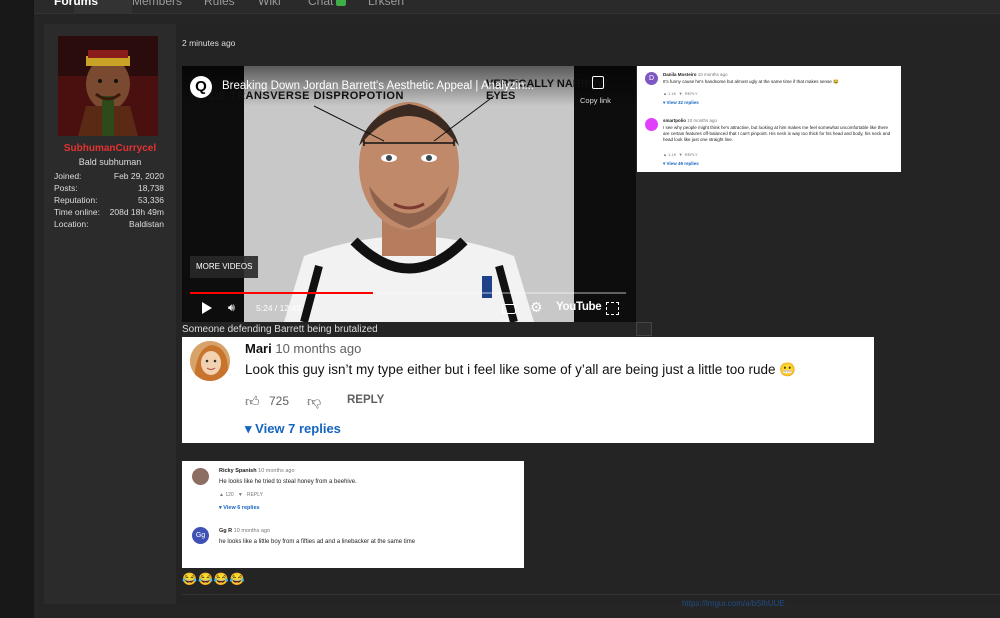 The image size is (1000, 618). Describe the element at coordinates (680, 74) in the screenshot. I see `comment-author-name: Danila Mosteiro` at that location.